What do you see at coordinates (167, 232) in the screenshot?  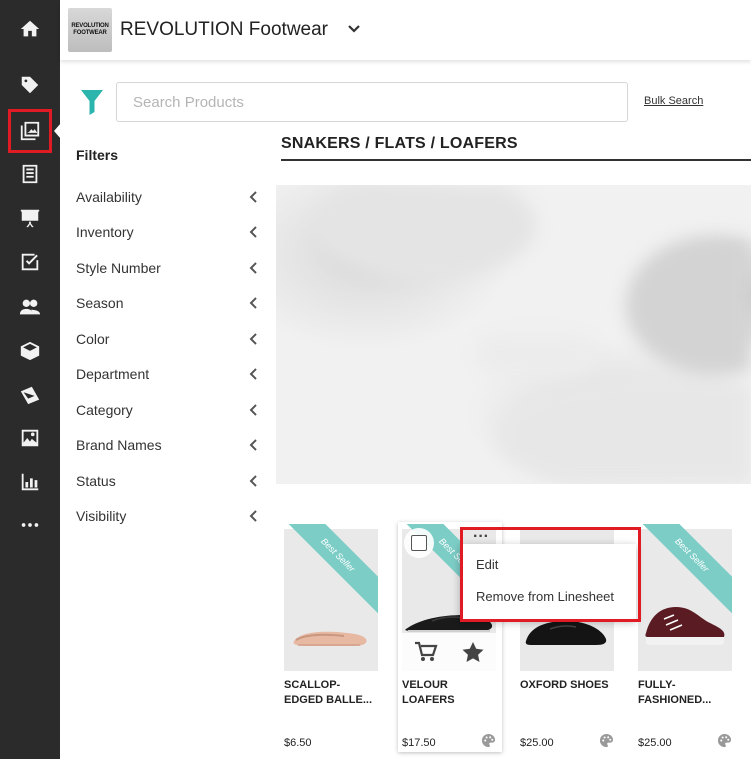 I see `filter-inventory: Inventory` at bounding box center [167, 232].